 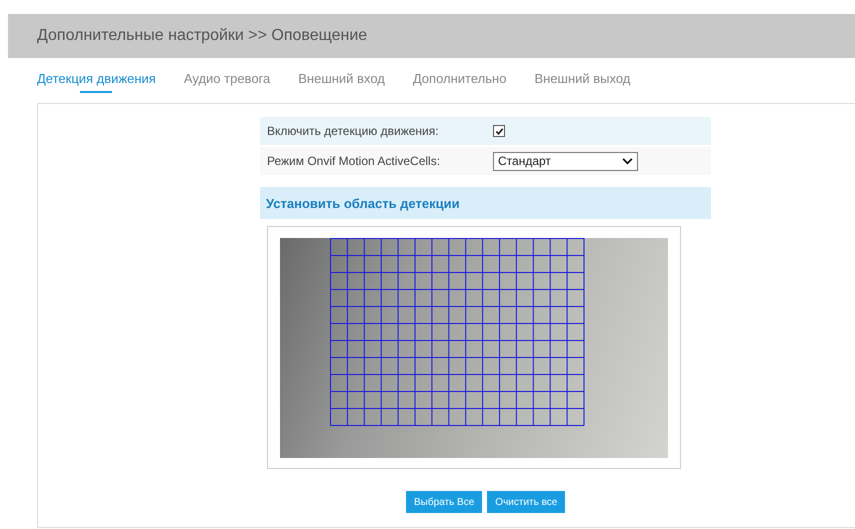 What do you see at coordinates (526, 502) in the screenshot?
I see `action-button: Очистить все` at bounding box center [526, 502].